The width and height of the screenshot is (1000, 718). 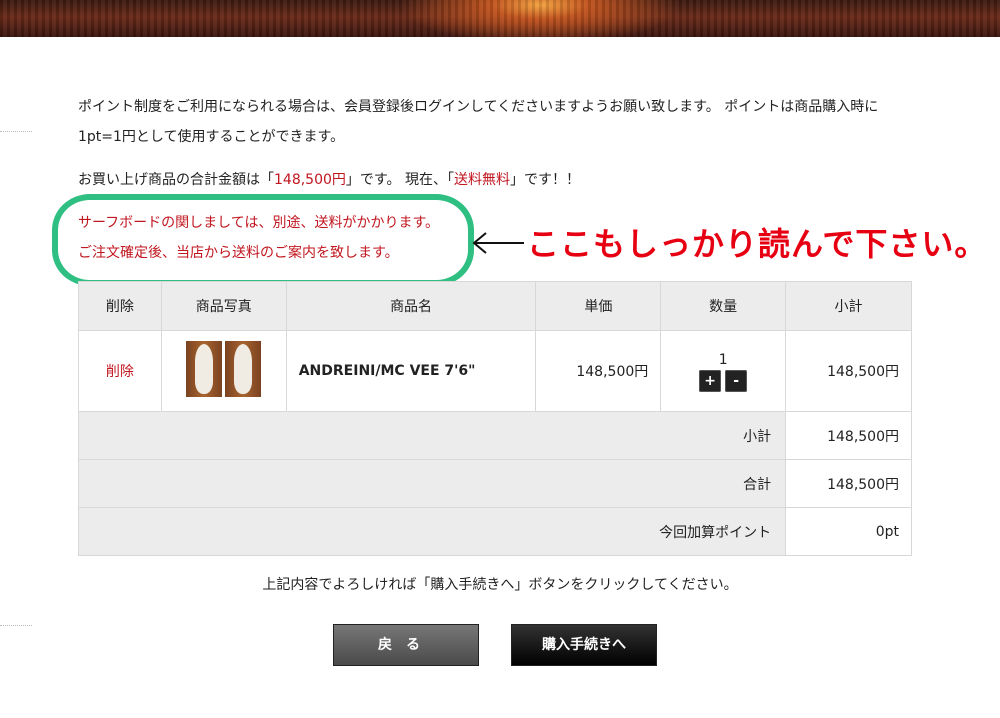 I want to click on decrease-quantity-button: -, so click(x=736, y=381).